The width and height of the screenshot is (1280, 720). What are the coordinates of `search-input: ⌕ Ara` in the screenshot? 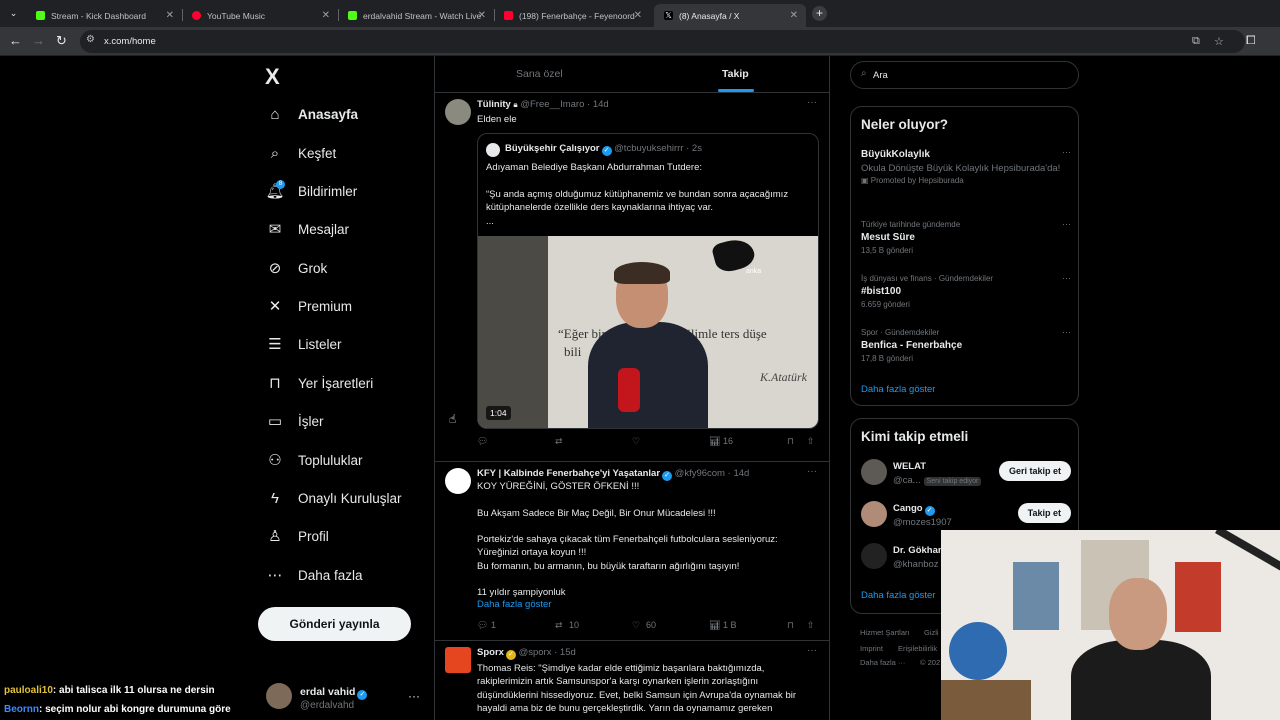 It's located at (964, 75).